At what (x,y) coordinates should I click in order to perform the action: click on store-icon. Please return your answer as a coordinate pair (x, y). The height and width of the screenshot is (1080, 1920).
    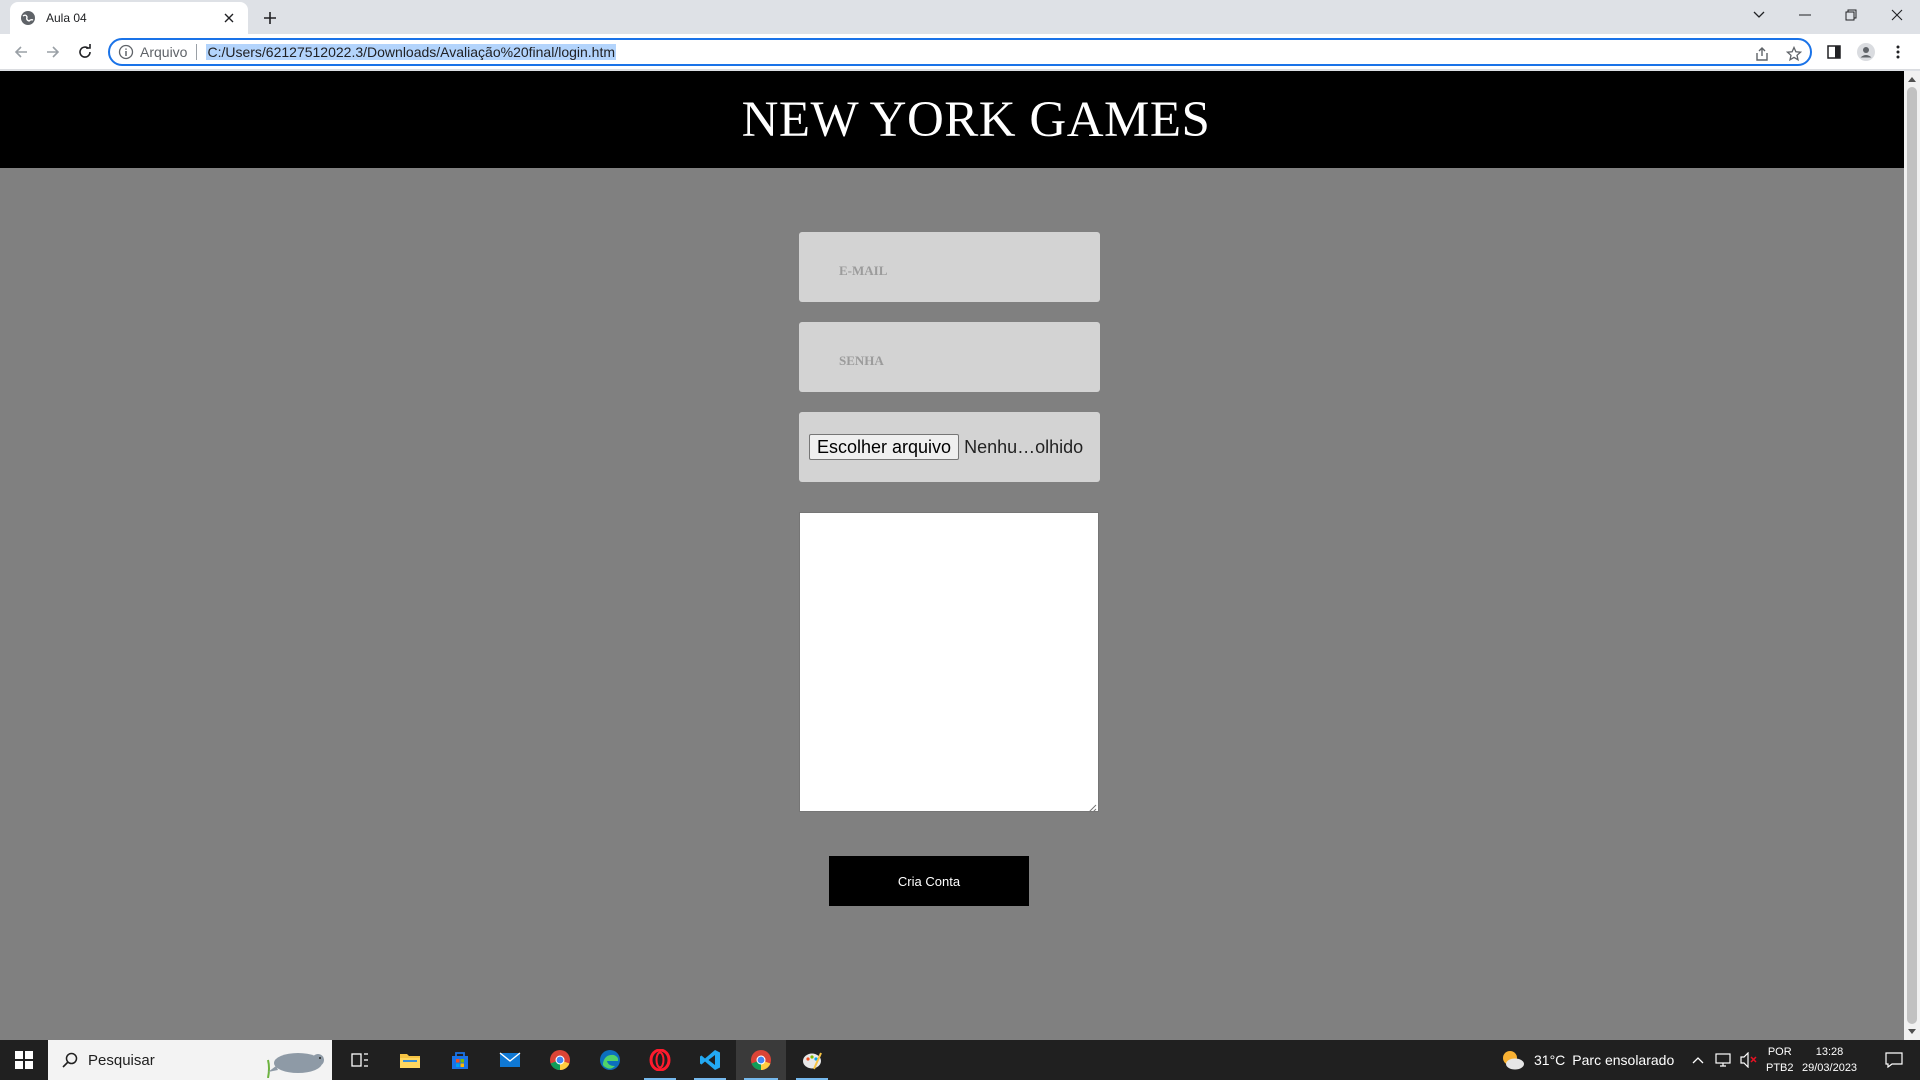
    Looking at the image, I should click on (460, 1060).